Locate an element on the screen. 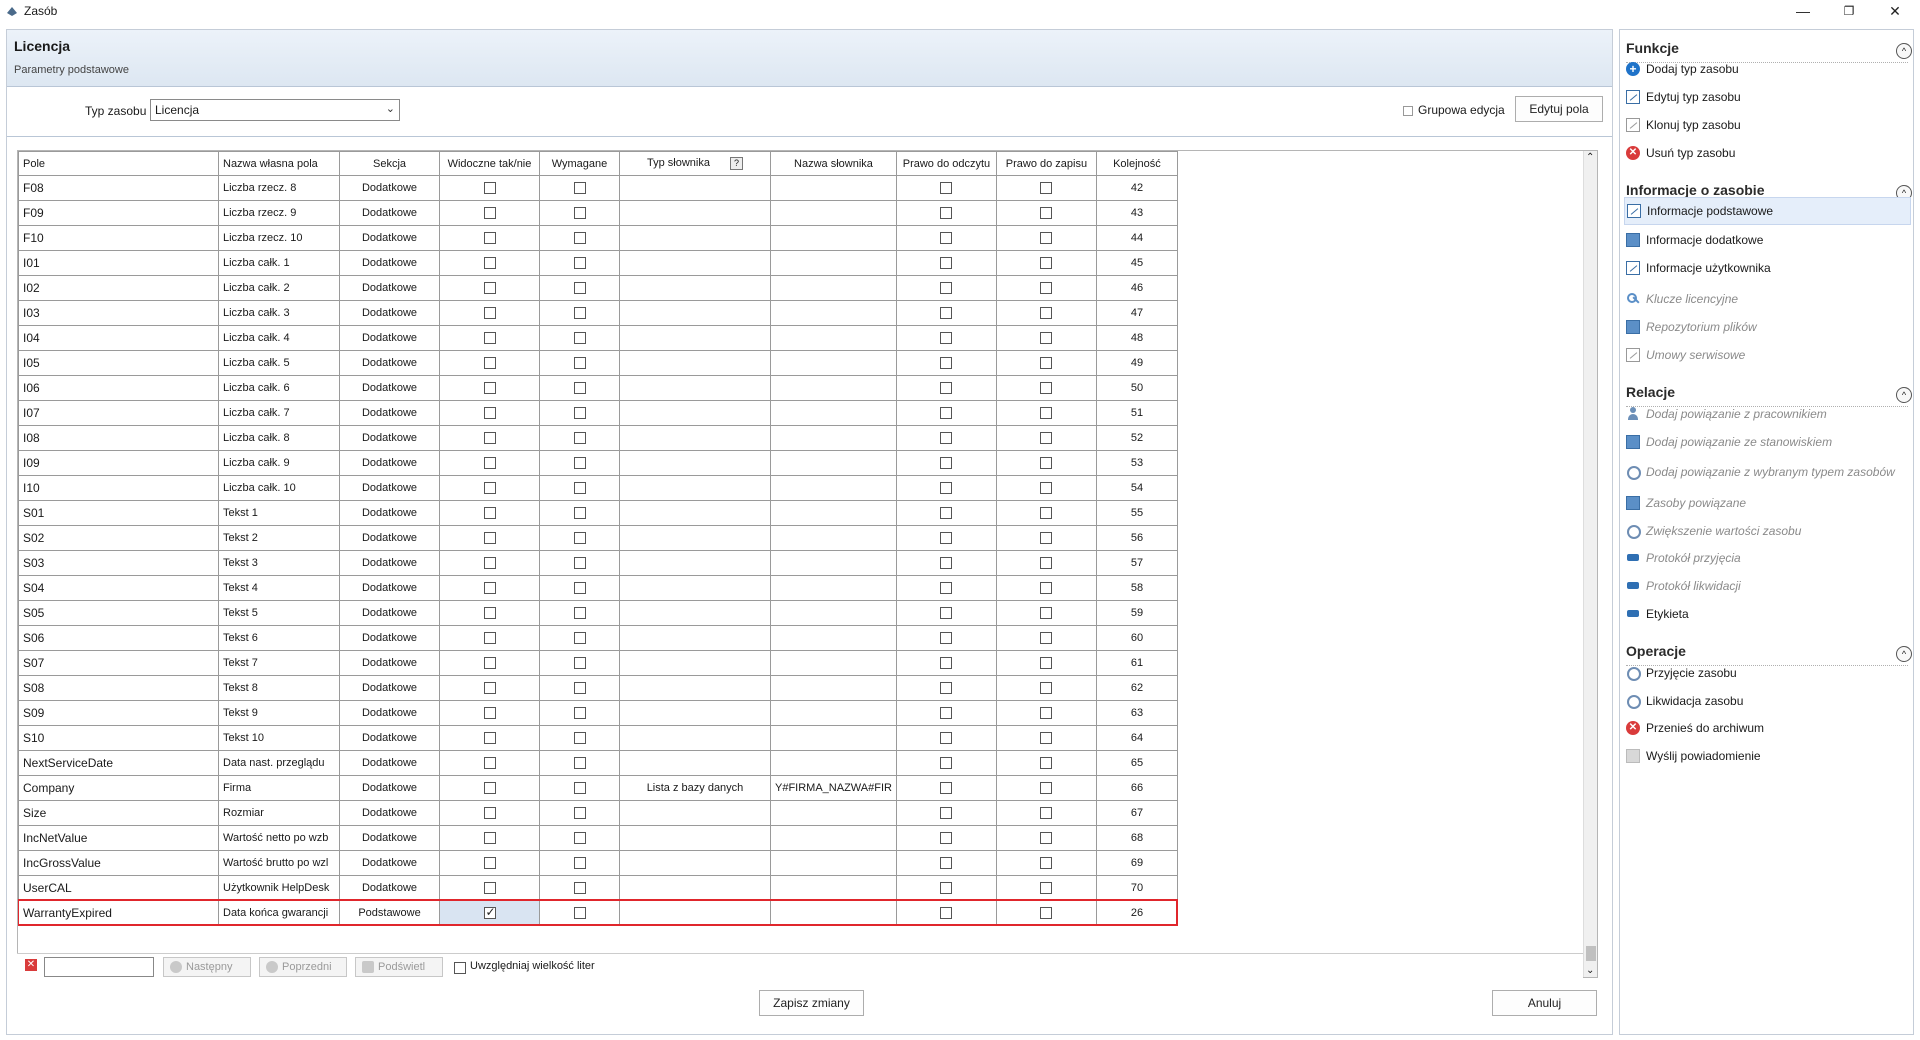  col-header-zapis: Prawo do zapisu is located at coordinates (1046, 163).